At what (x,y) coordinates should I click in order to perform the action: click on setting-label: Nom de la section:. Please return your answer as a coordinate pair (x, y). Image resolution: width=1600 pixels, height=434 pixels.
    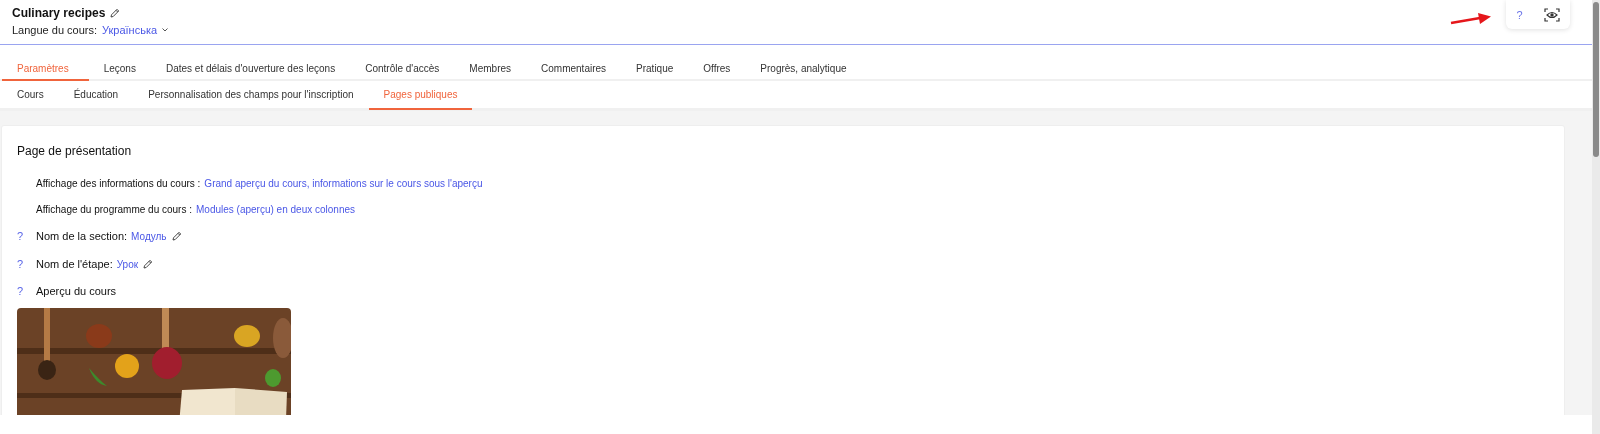
    Looking at the image, I should click on (82, 236).